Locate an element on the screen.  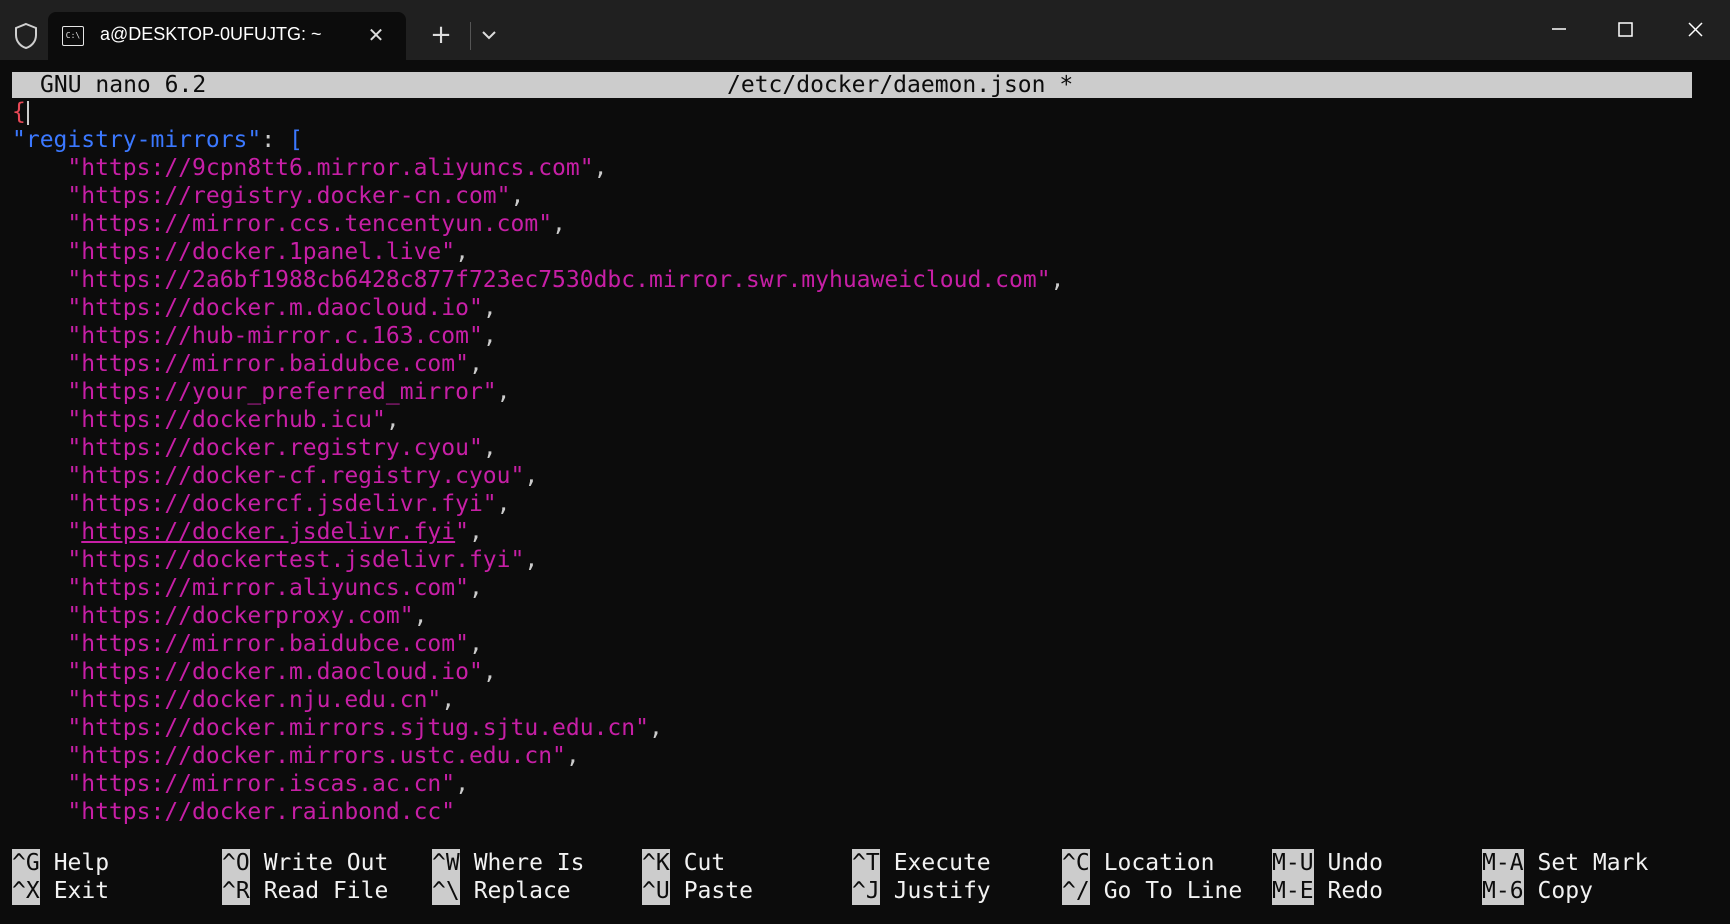
shortcut-read-file: ^R Read File is located at coordinates (305, 891).